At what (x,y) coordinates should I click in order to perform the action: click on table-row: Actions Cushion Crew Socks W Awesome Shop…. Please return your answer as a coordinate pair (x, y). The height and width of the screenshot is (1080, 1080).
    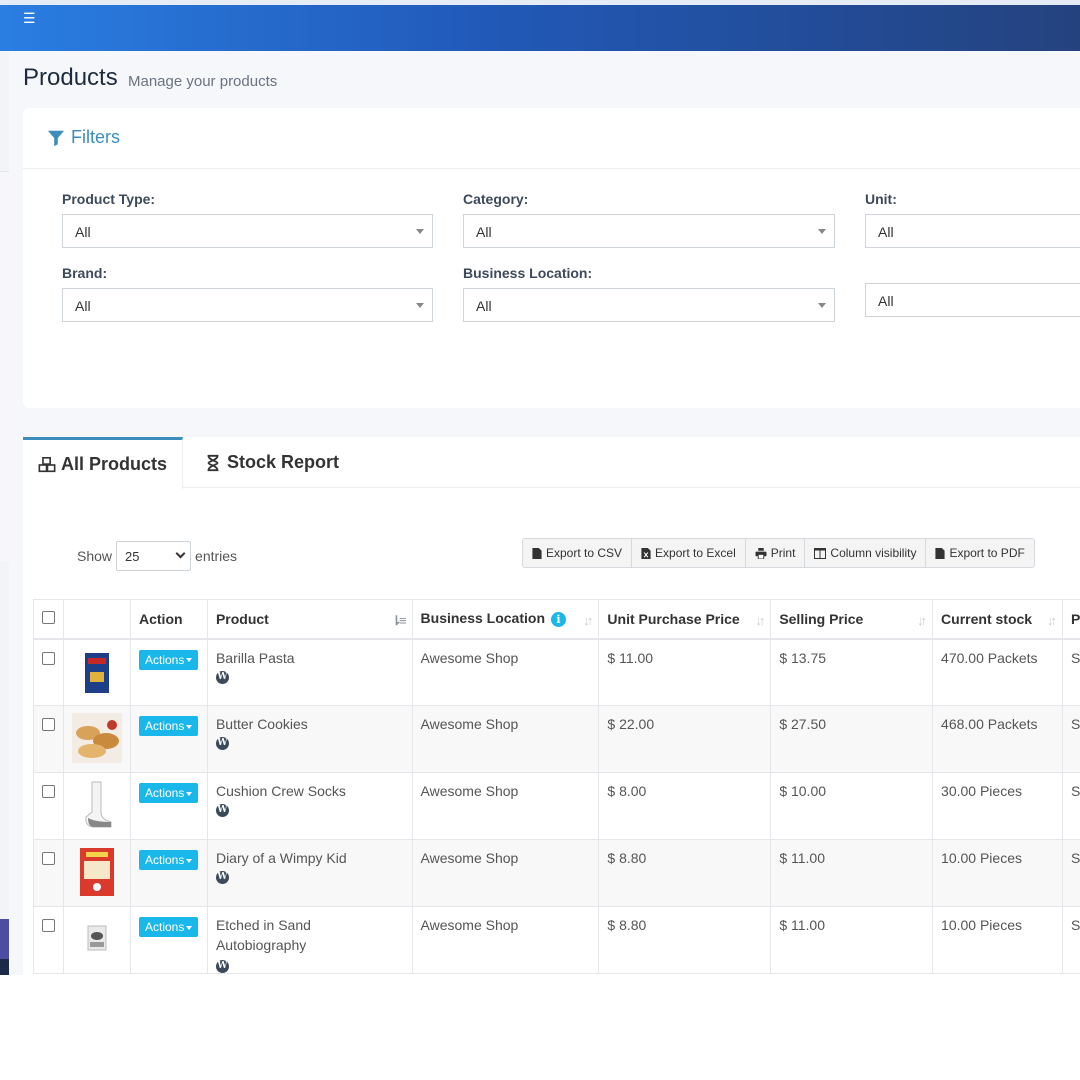
    Looking at the image, I should click on (556, 806).